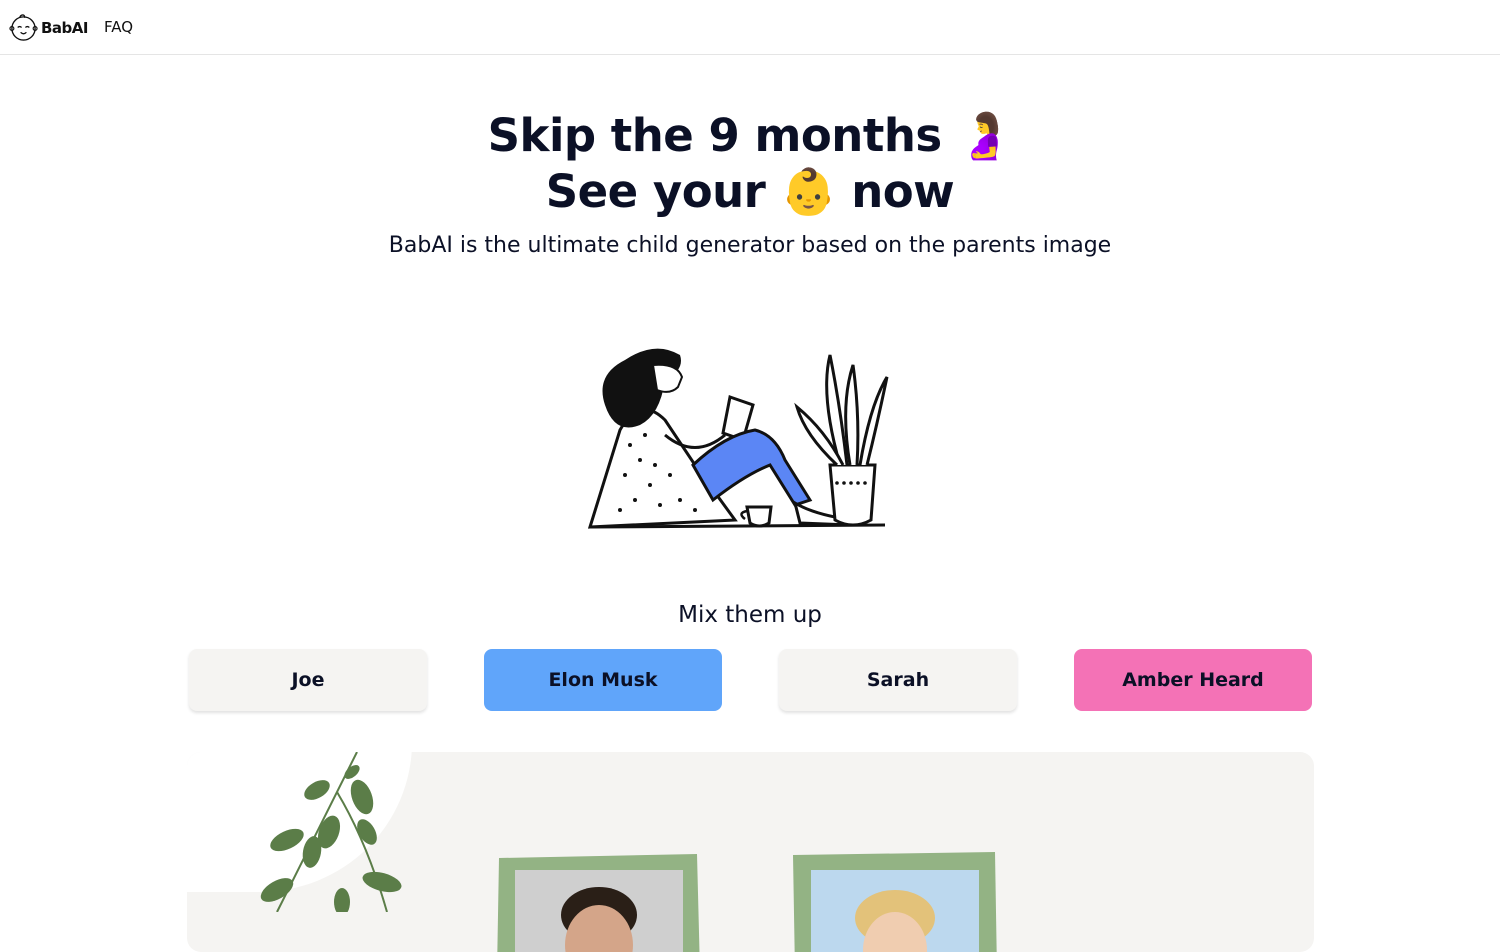  What do you see at coordinates (331, 832) in the screenshot?
I see `leaf-branch-icon` at bounding box center [331, 832].